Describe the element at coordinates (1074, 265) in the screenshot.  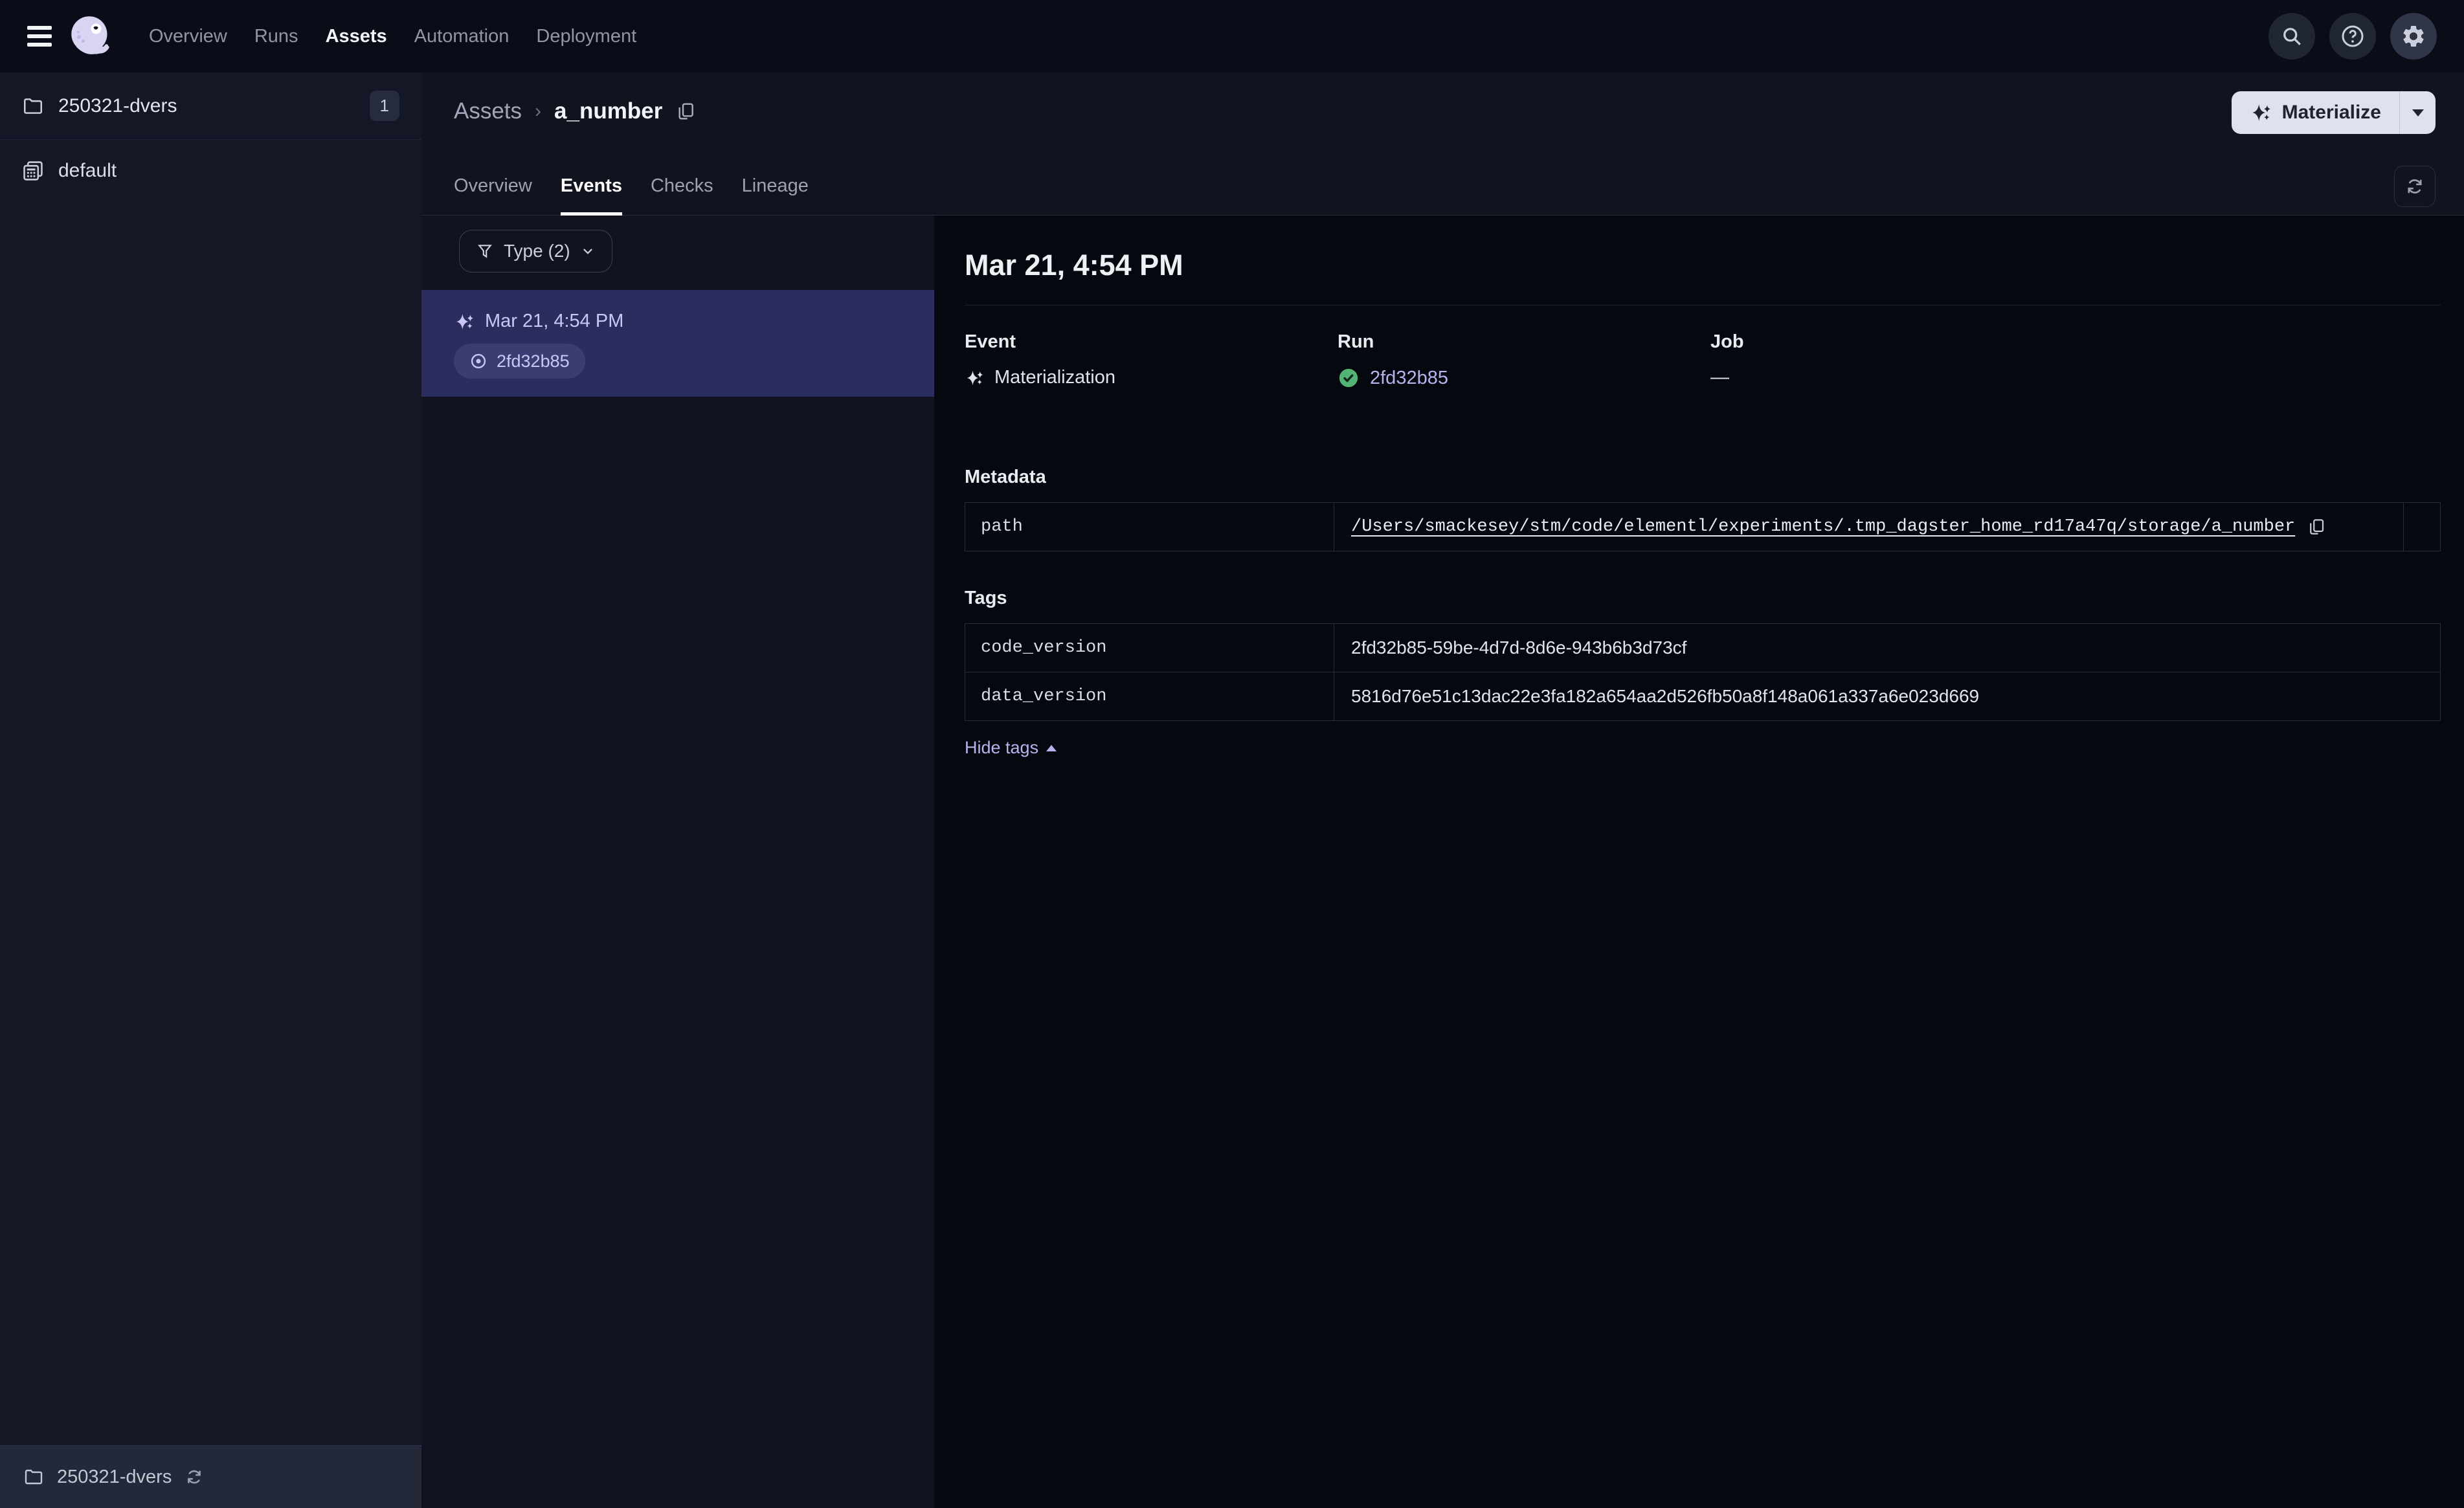
I see `event-detail-title: Mar 21, 4:54 PM` at that location.